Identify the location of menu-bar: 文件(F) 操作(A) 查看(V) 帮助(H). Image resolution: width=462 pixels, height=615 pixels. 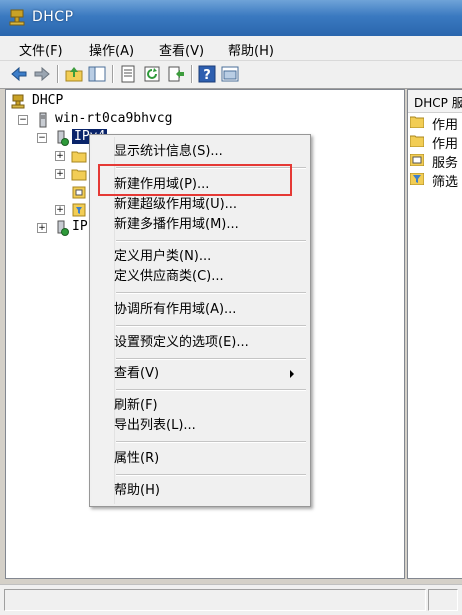
(231, 48).